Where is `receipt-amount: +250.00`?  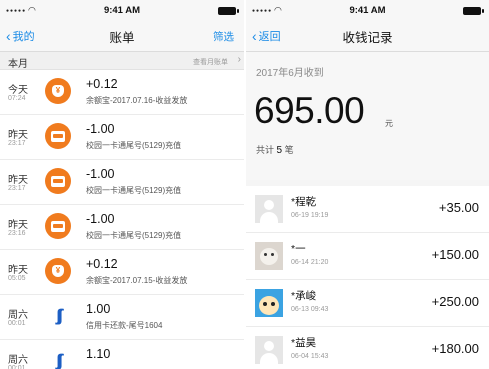
receipt-amount: +250.00 is located at coordinates (455, 301).